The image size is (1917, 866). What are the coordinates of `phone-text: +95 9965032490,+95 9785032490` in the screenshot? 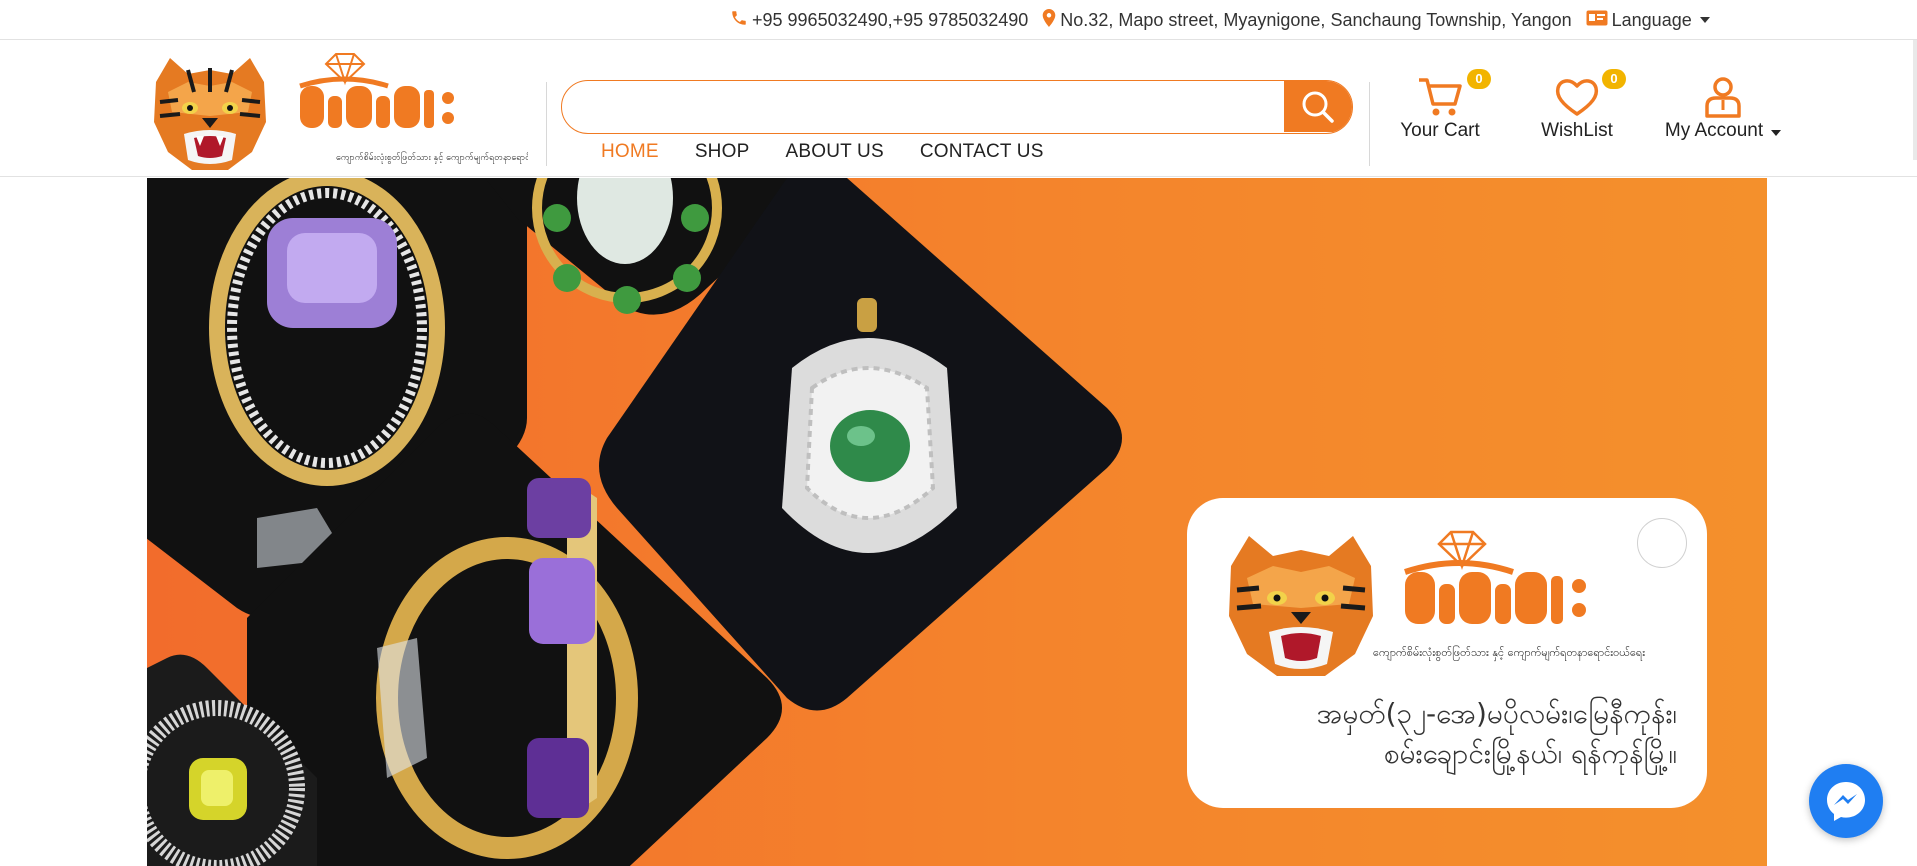 It's located at (890, 19).